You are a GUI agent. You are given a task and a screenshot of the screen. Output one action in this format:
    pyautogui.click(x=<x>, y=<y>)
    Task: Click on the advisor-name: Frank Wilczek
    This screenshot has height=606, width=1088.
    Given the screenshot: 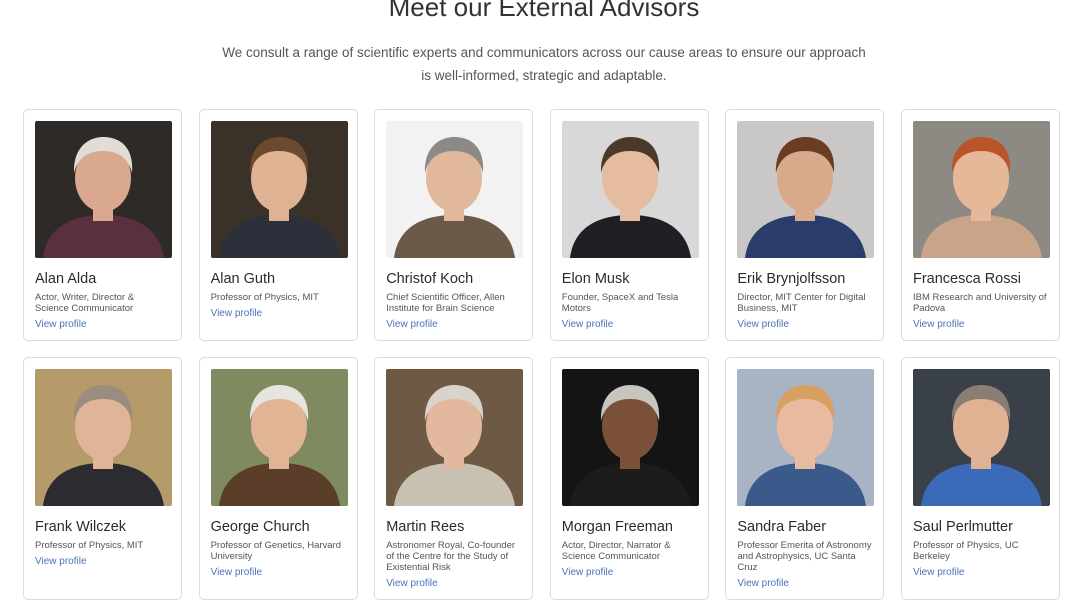 What is the action you would take?
    pyautogui.click(x=81, y=527)
    